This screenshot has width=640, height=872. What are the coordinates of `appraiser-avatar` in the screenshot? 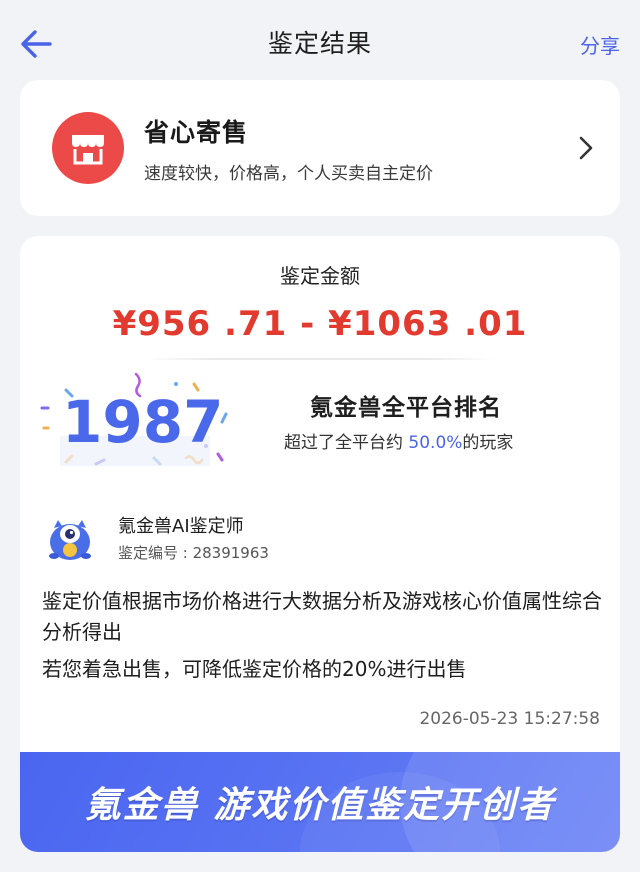 It's located at (70, 540).